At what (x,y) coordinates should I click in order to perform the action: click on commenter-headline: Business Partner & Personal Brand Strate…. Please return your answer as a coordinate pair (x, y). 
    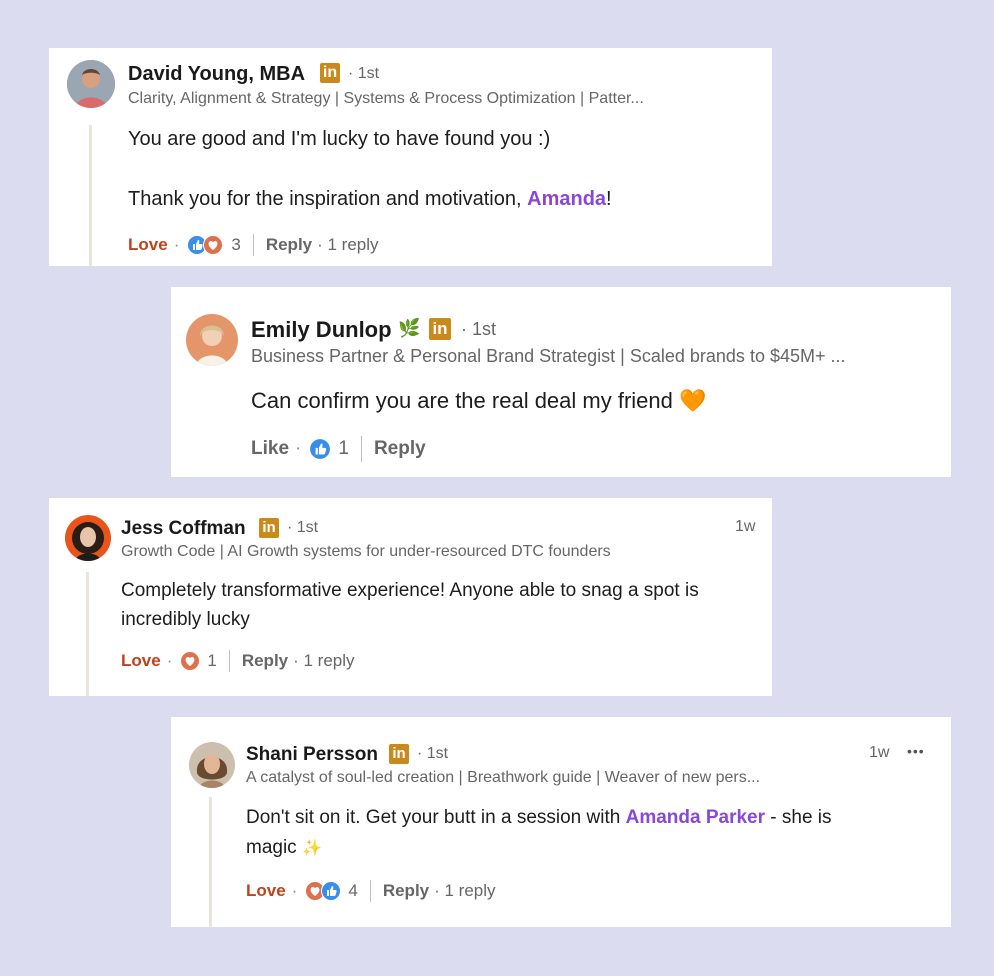
    Looking at the image, I should click on (548, 356).